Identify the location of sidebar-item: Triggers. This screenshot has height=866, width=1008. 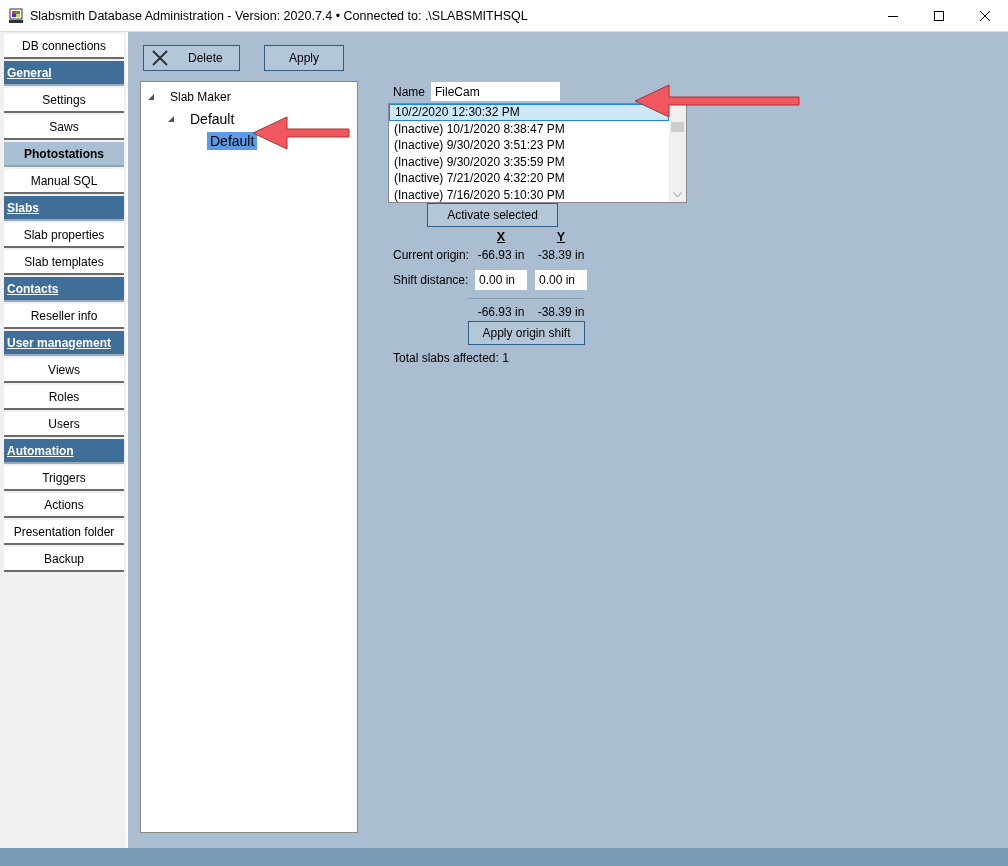
(64, 478).